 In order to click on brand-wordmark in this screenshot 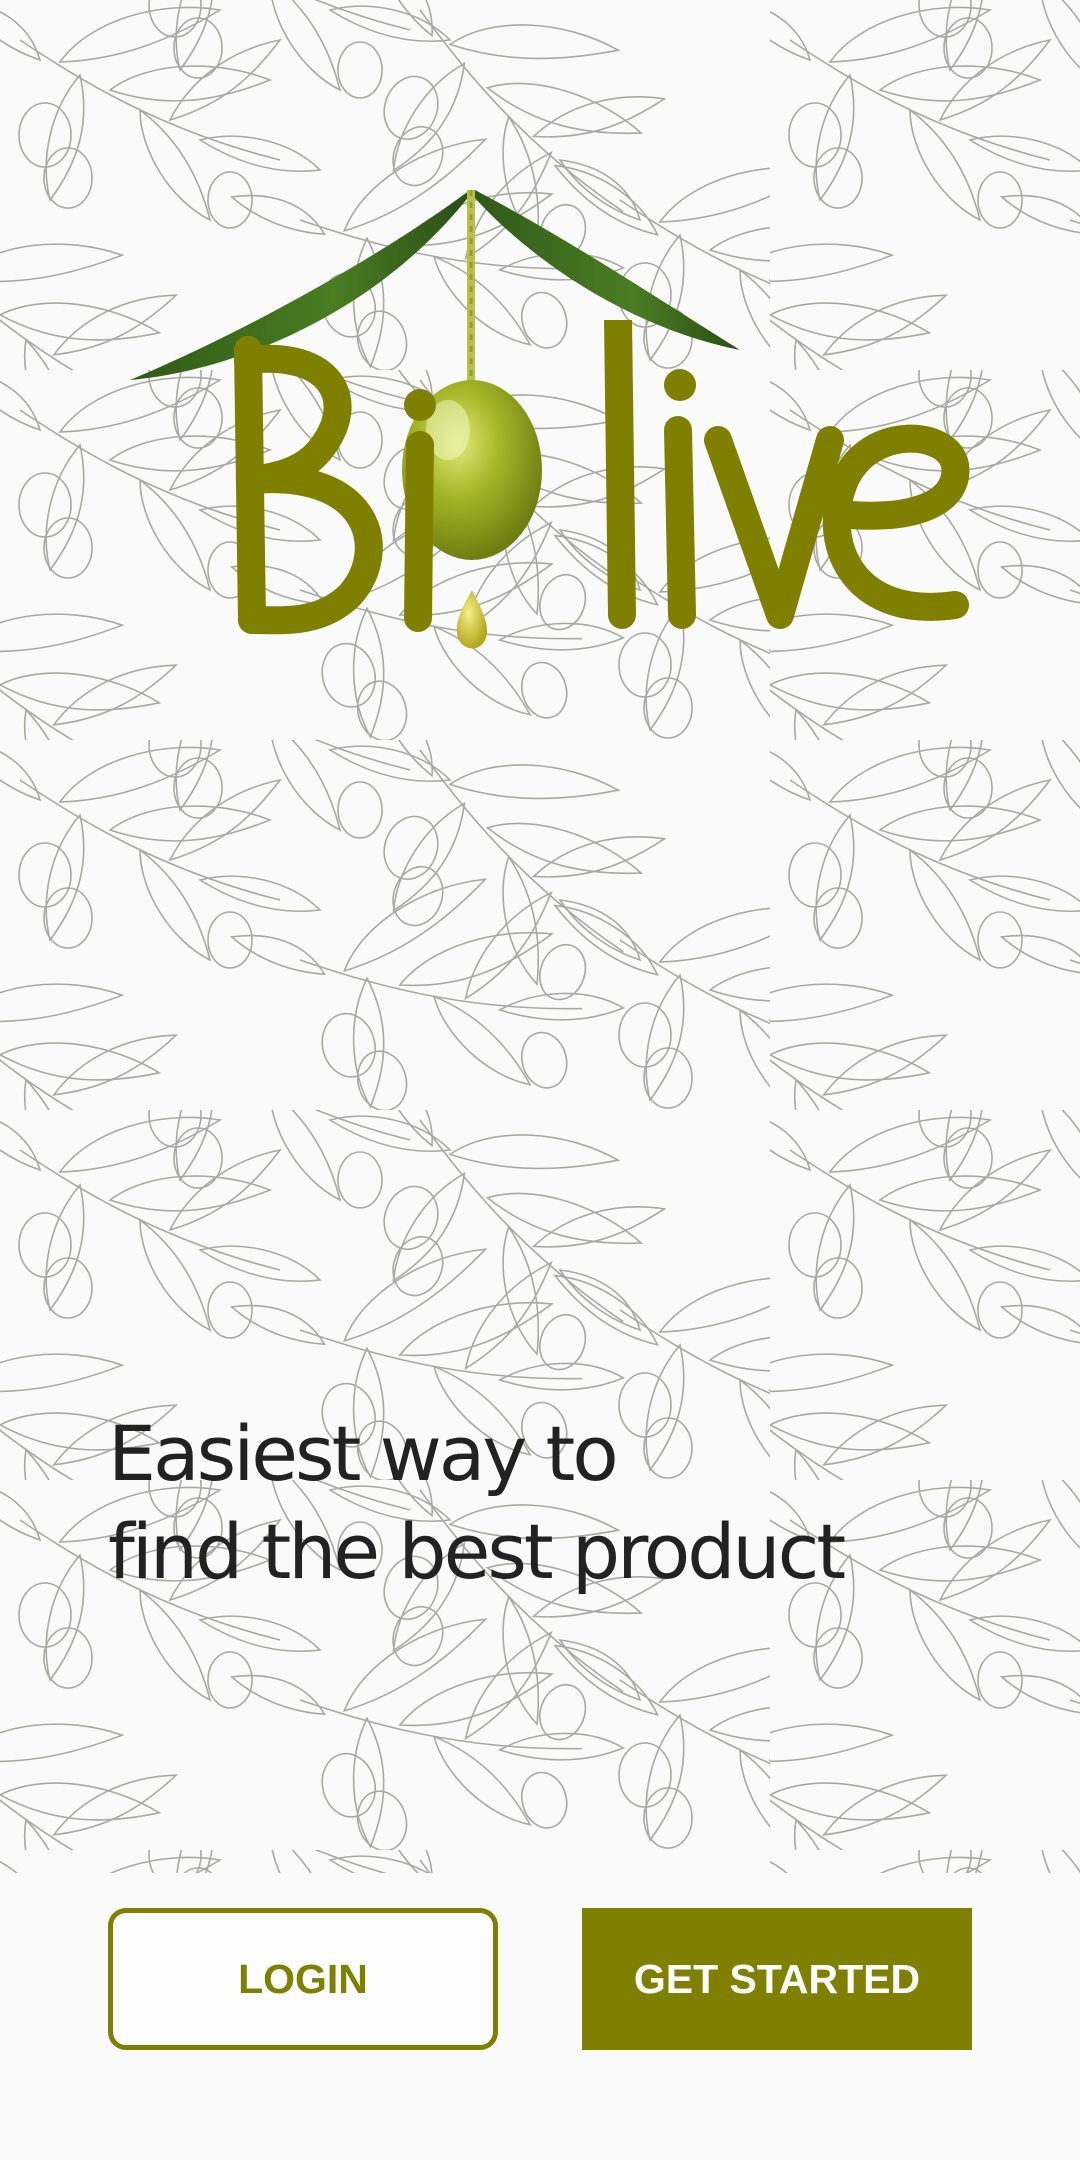, I will do `click(602, 477)`.